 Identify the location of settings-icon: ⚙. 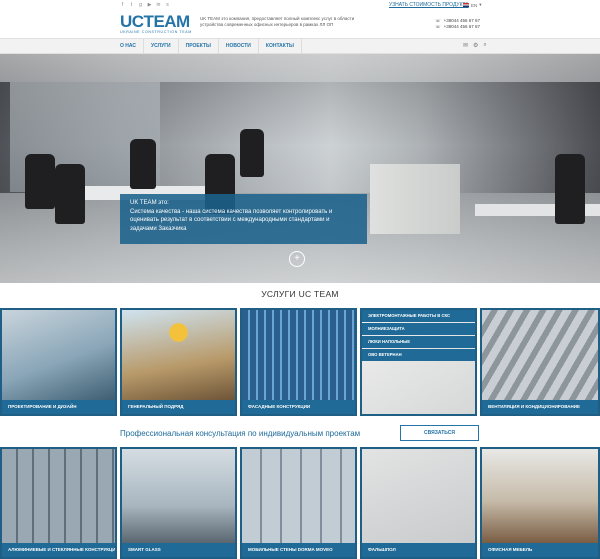
(475, 45).